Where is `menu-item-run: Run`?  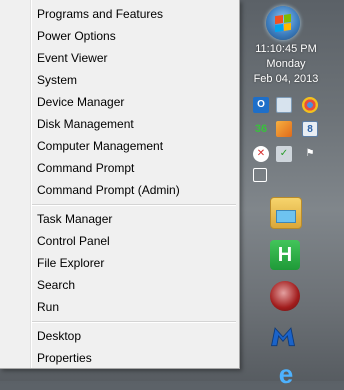
menu-item-run: Run is located at coordinates (48, 307).